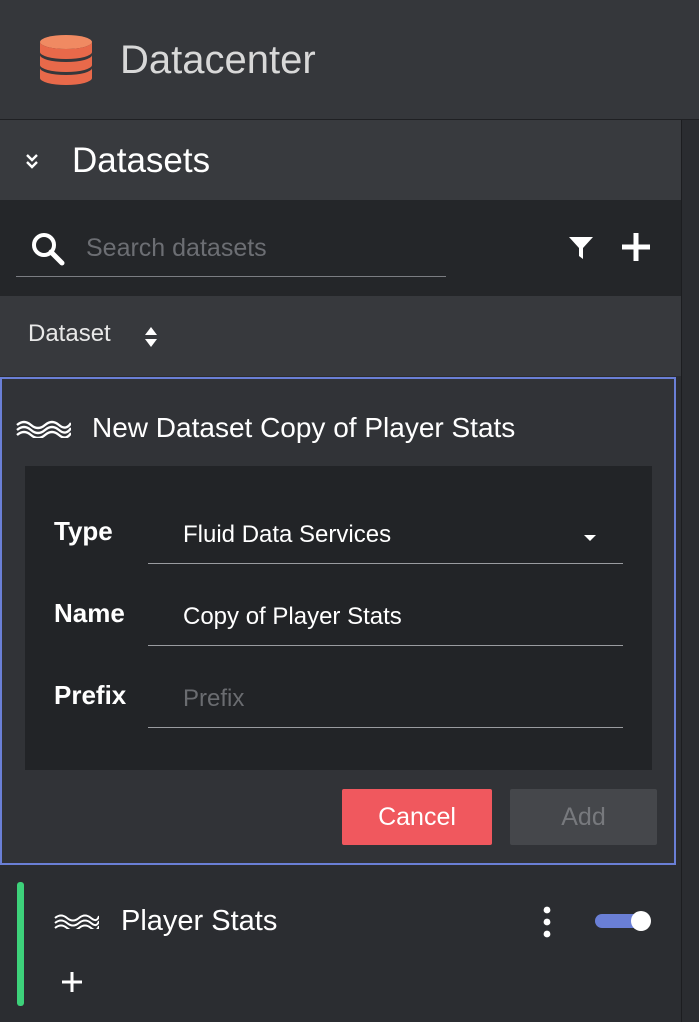 This screenshot has width=699, height=1022. I want to click on new-dataset-title: New Dataset Copy of Player Stats, so click(304, 427).